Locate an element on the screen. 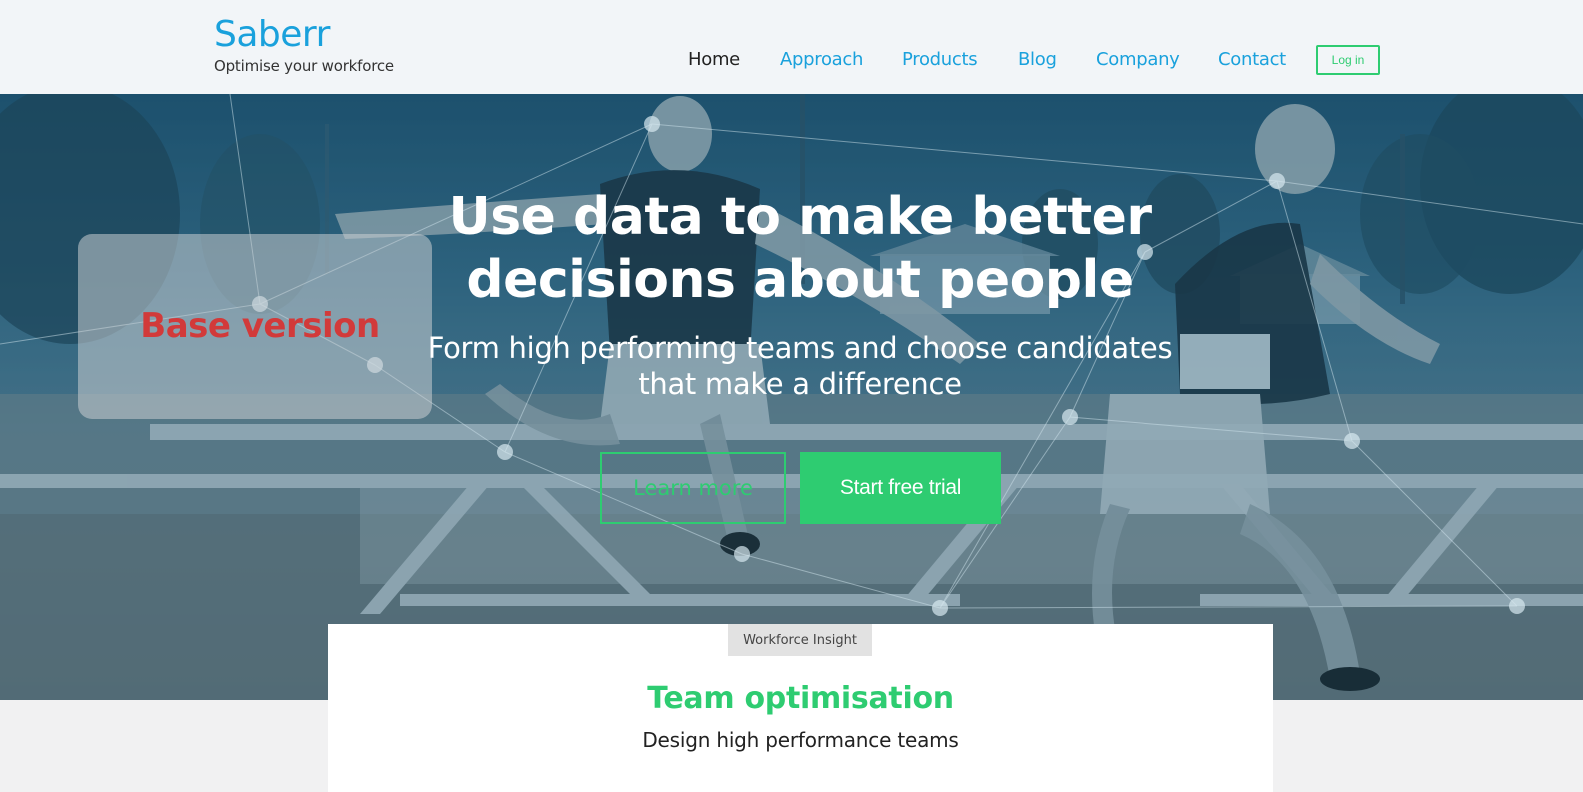  nav-item-products: Products is located at coordinates (940, 59).